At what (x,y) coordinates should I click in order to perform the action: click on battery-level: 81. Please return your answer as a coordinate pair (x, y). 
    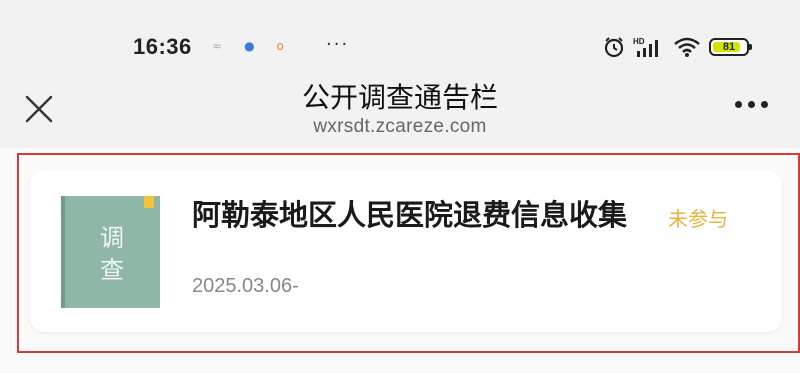
    Looking at the image, I should click on (729, 47).